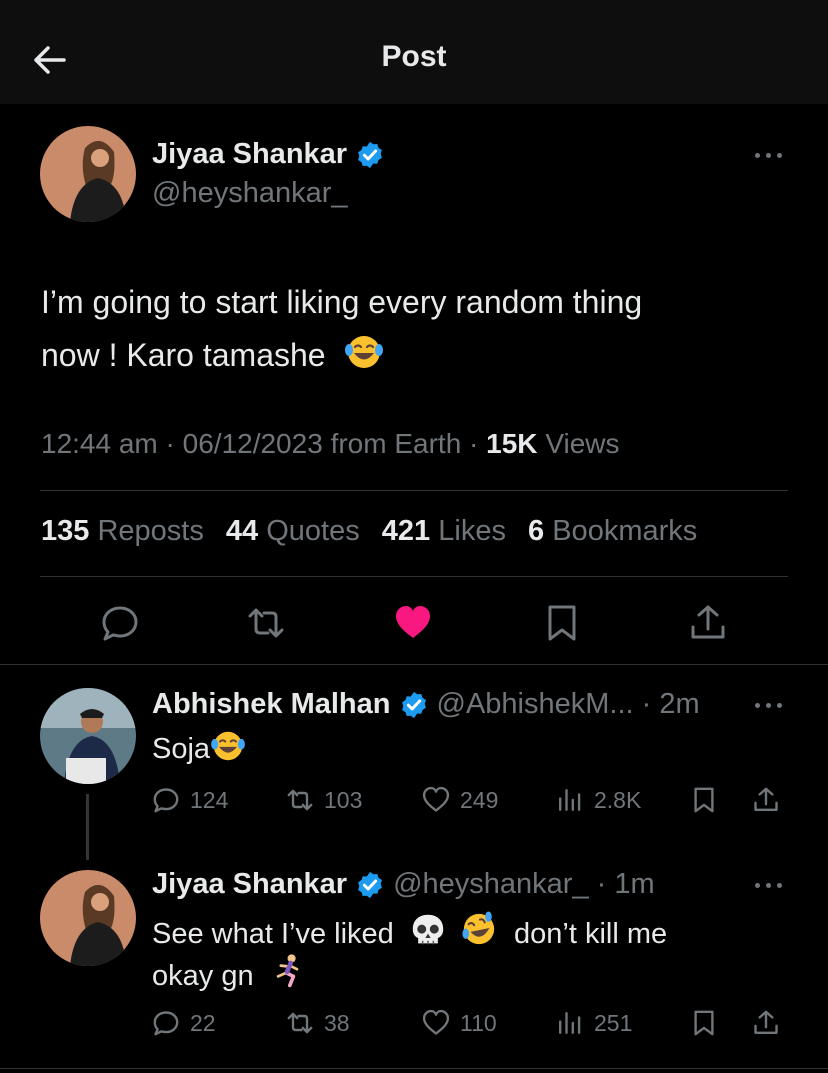 Image resolution: width=828 pixels, height=1073 pixels. I want to click on reply-author-name: Jiyaa Shankar, so click(249, 884).